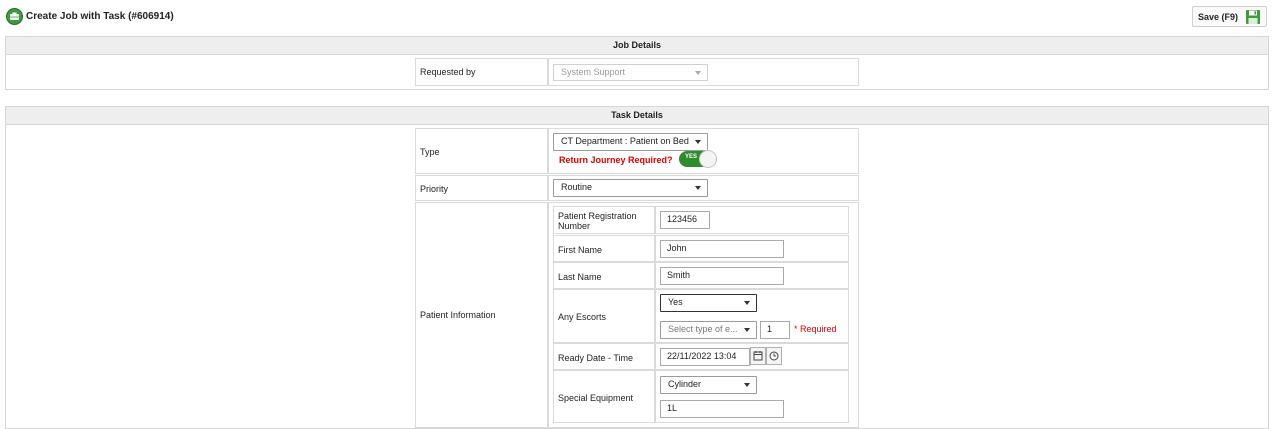 Image resolution: width=1275 pixels, height=429 pixels. Describe the element at coordinates (597, 216) in the screenshot. I see `registration-label-line1: Patient Registration` at that location.